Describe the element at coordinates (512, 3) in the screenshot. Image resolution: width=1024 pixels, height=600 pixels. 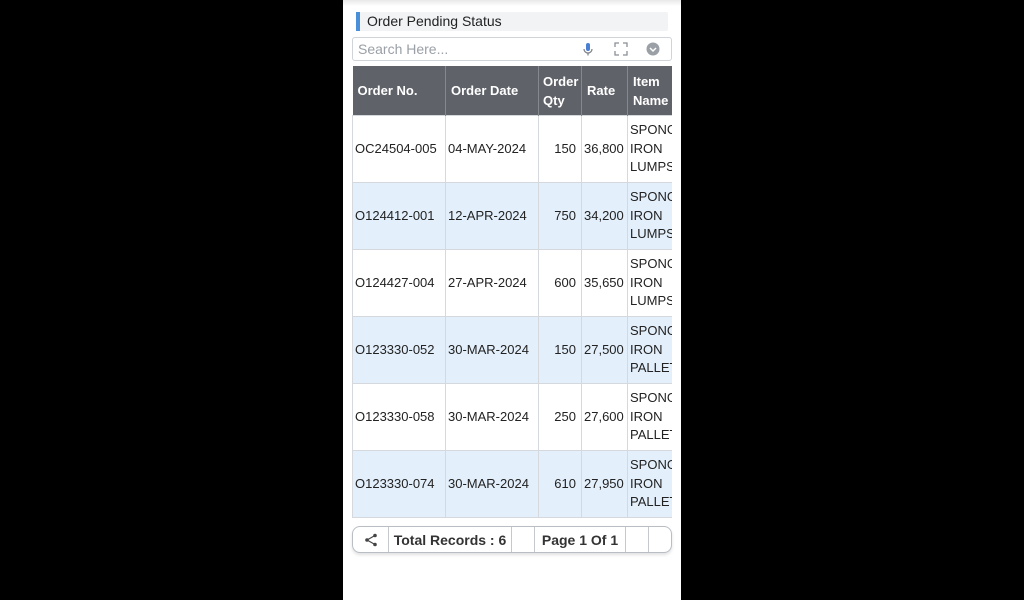
I see `top-strip` at that location.